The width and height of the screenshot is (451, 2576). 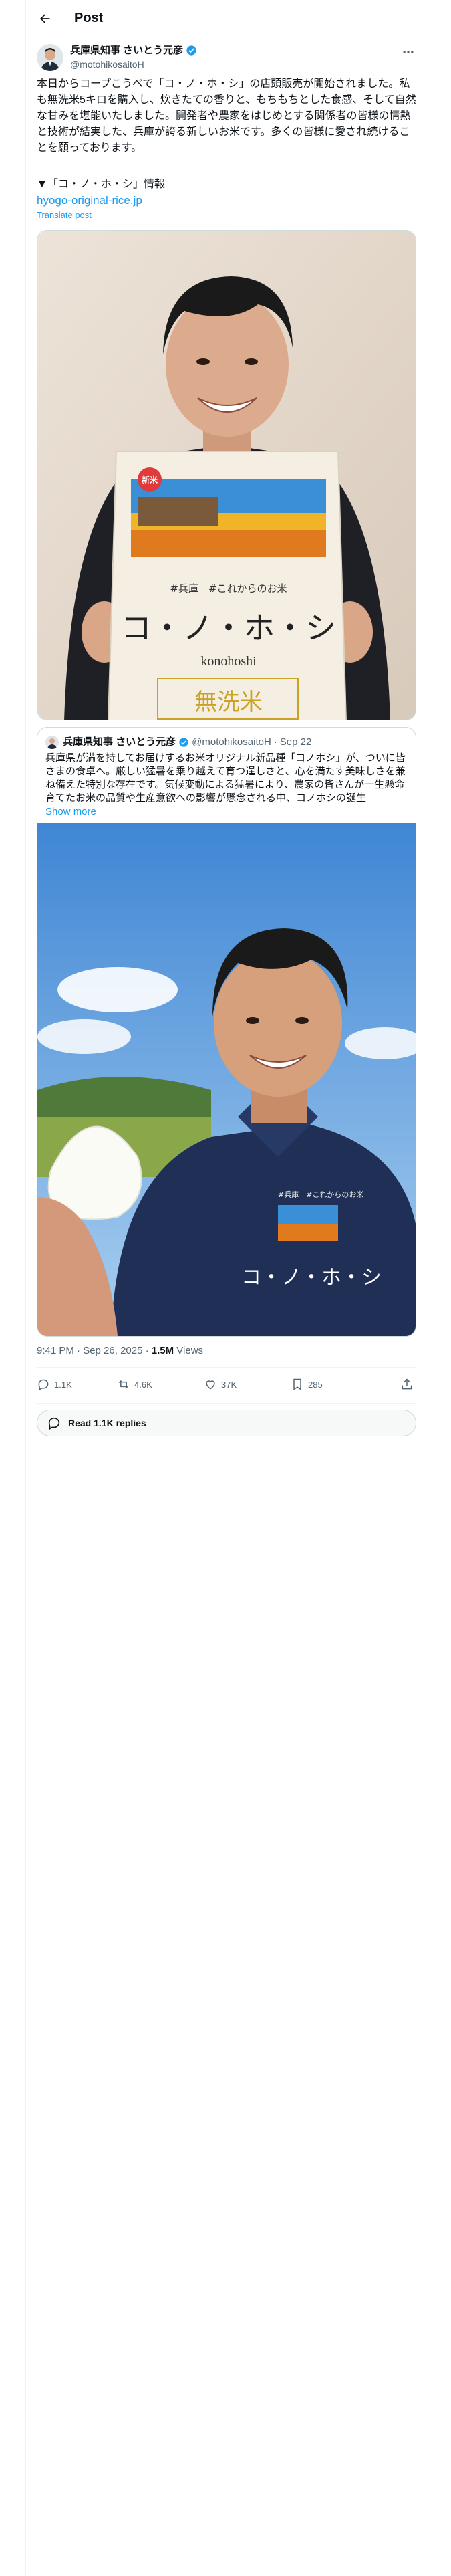 What do you see at coordinates (107, 64) in the screenshot?
I see `author-handle: @motohikosaitoH` at bounding box center [107, 64].